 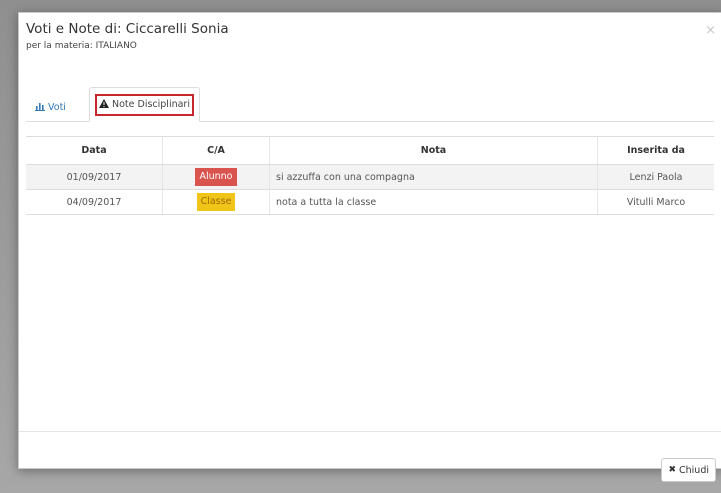 What do you see at coordinates (694, 470) in the screenshot?
I see `close-button-label: Chiudi` at bounding box center [694, 470].